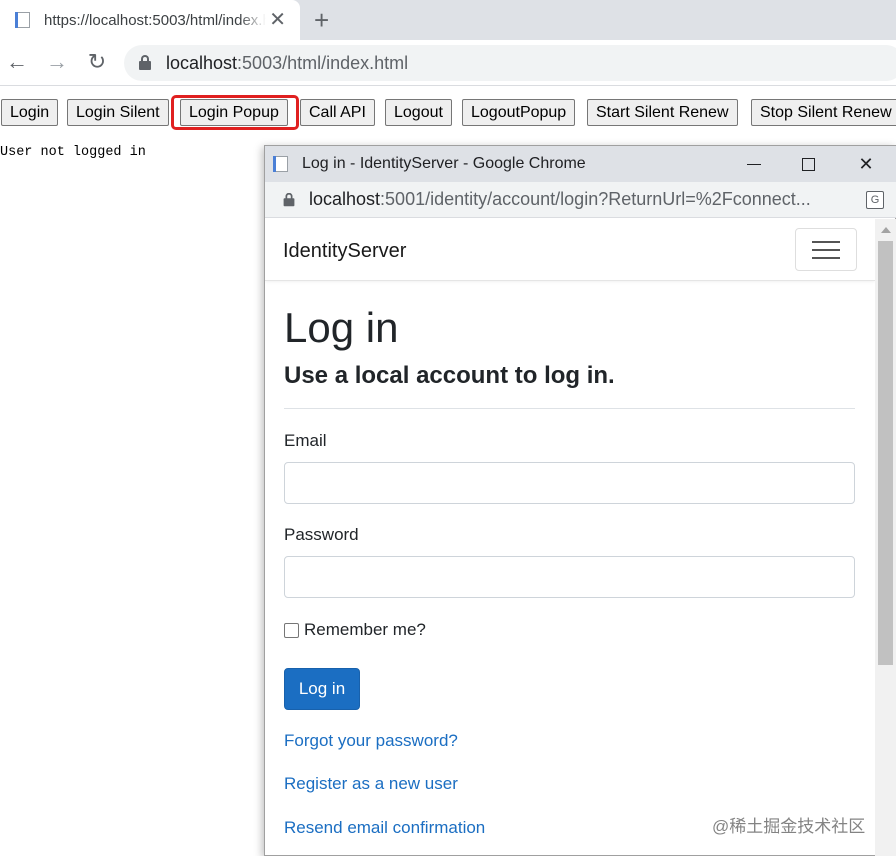 This screenshot has height=856, width=896. I want to click on login-button: Login, so click(30, 112).